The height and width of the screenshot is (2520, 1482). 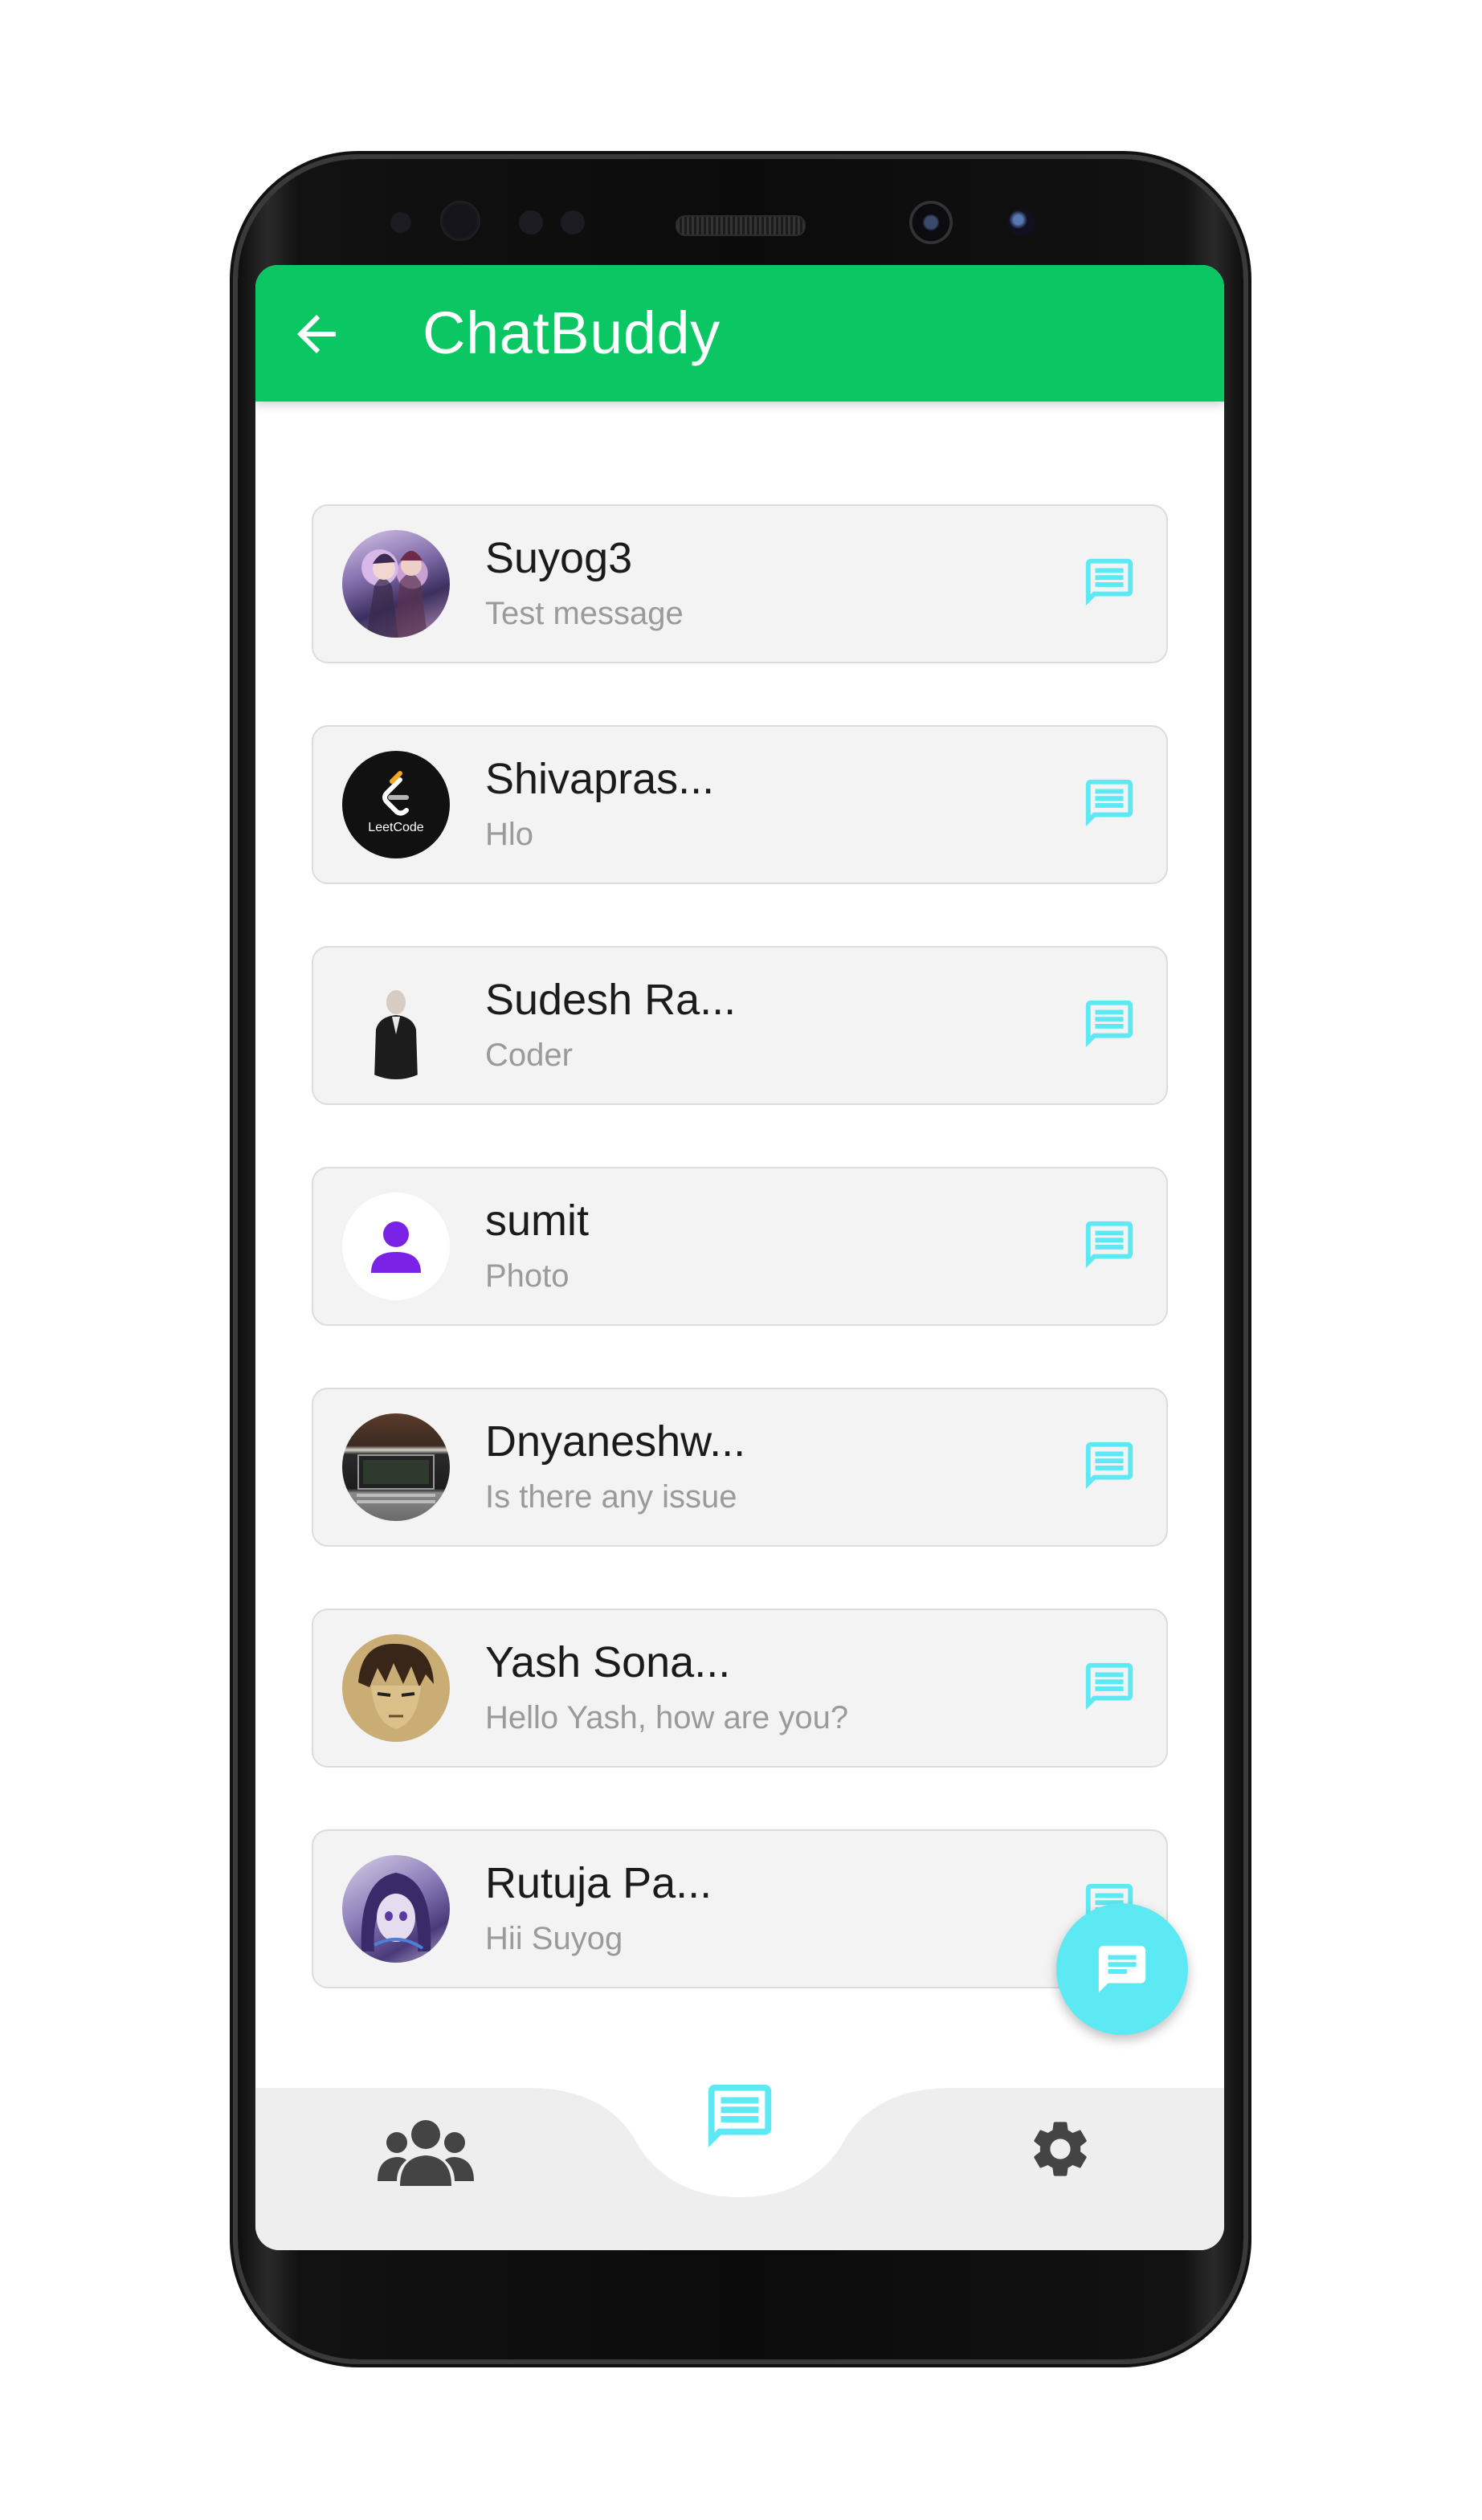 What do you see at coordinates (559, 558) in the screenshot?
I see `contact-name: Suyog3` at bounding box center [559, 558].